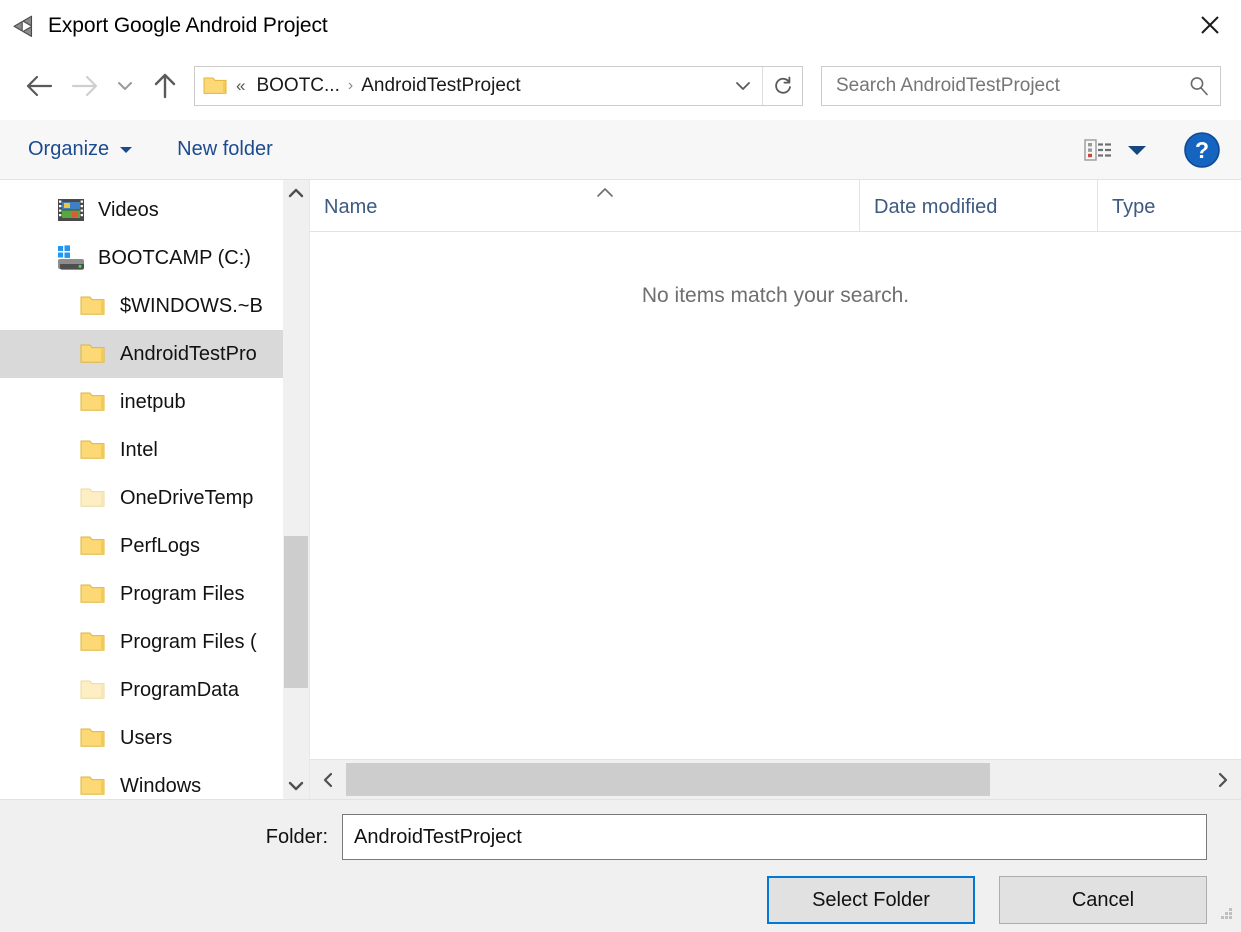  I want to click on tree-scroll-track, so click(296, 489).